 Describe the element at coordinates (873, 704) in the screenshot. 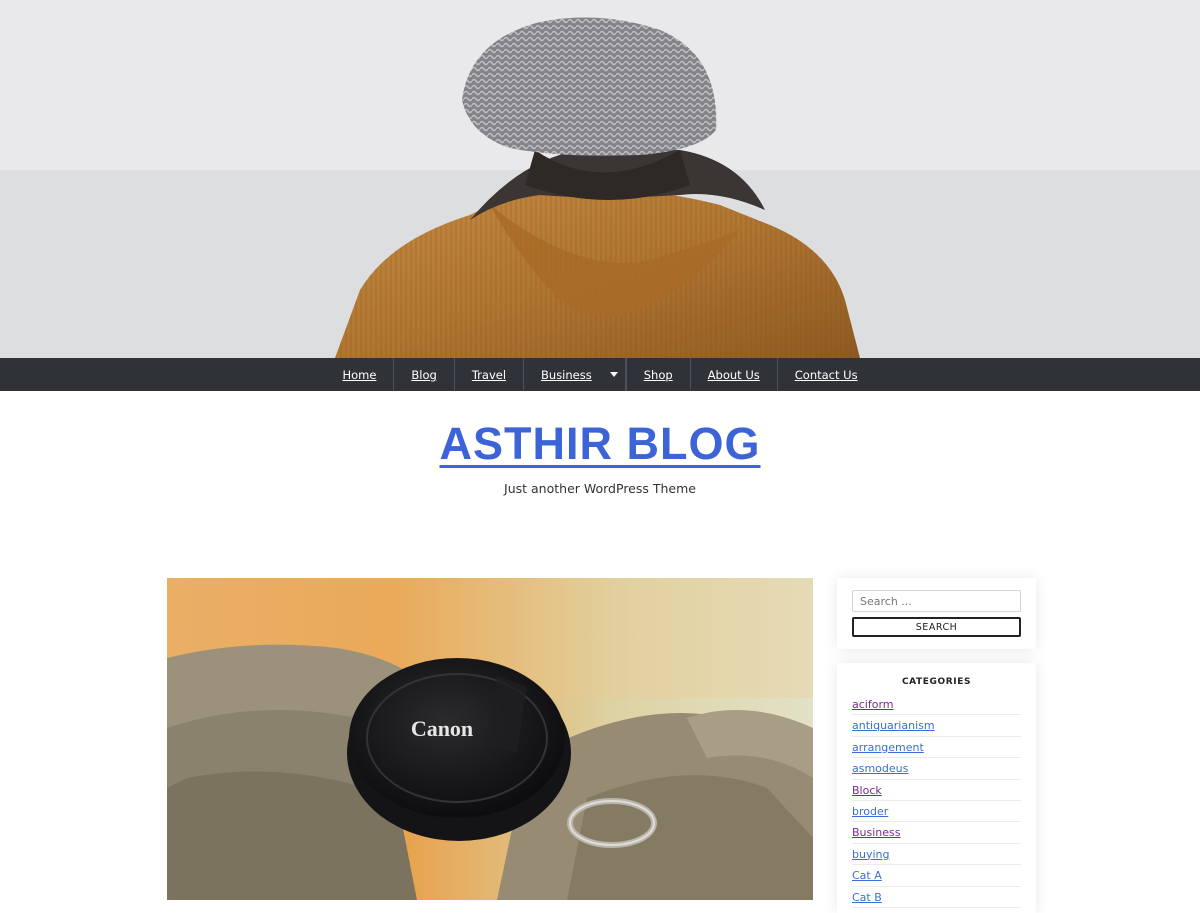

I see `category-link-aciform: aciform` at that location.